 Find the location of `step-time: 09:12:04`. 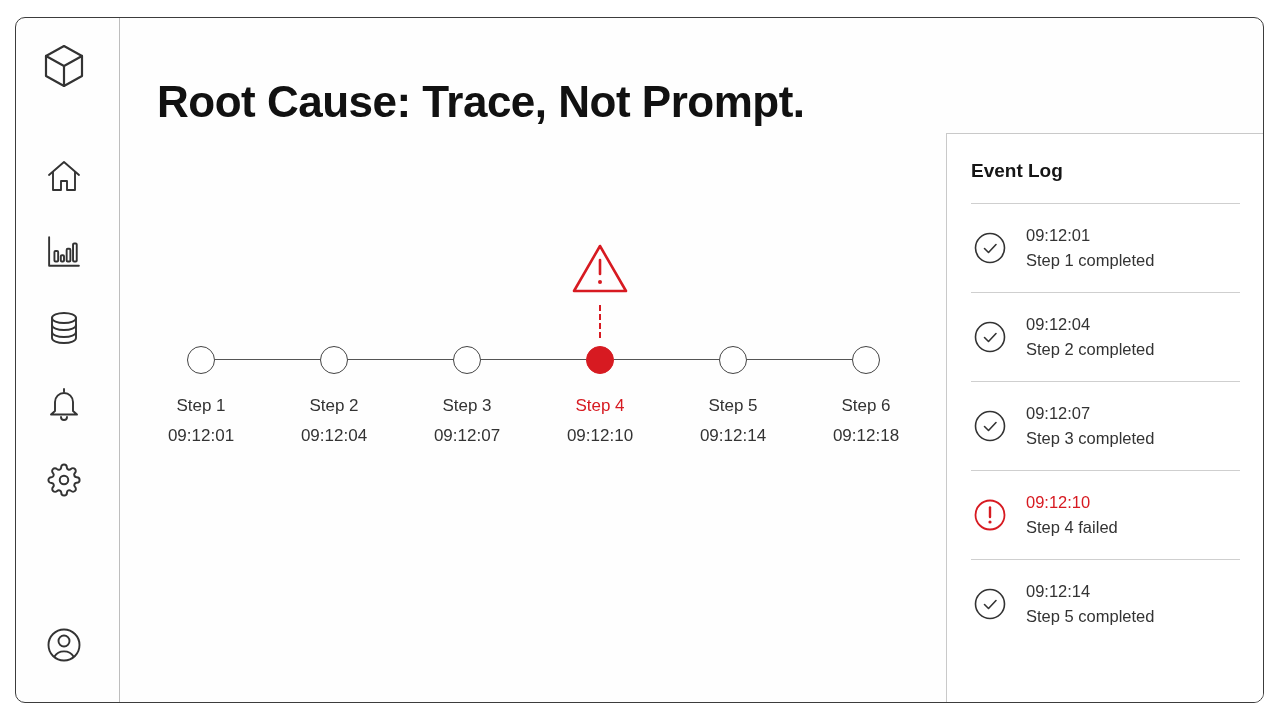

step-time: 09:12:04 is located at coordinates (334, 435).